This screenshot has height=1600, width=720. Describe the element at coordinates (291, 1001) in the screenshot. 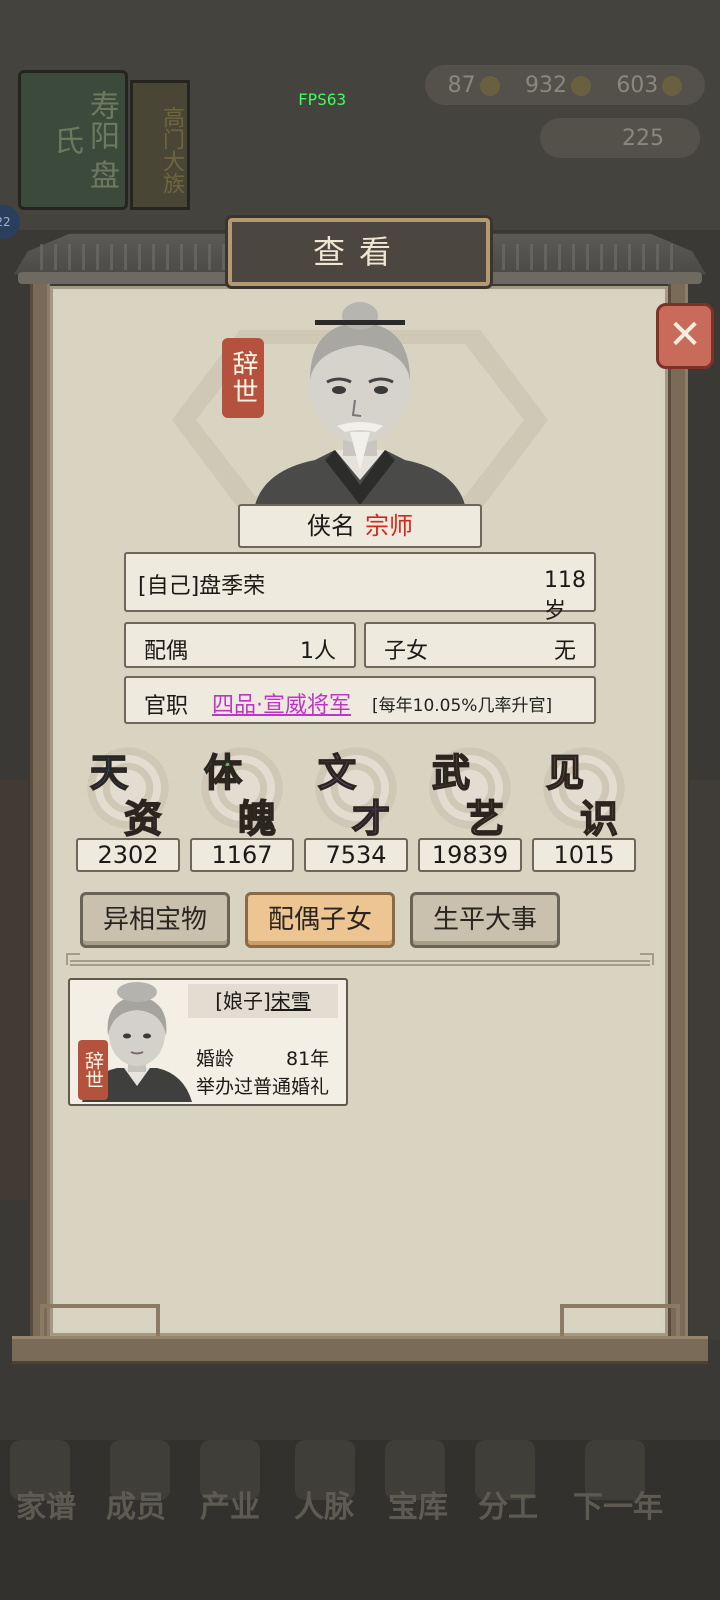

I see `spouse-name: 宋雪` at that location.